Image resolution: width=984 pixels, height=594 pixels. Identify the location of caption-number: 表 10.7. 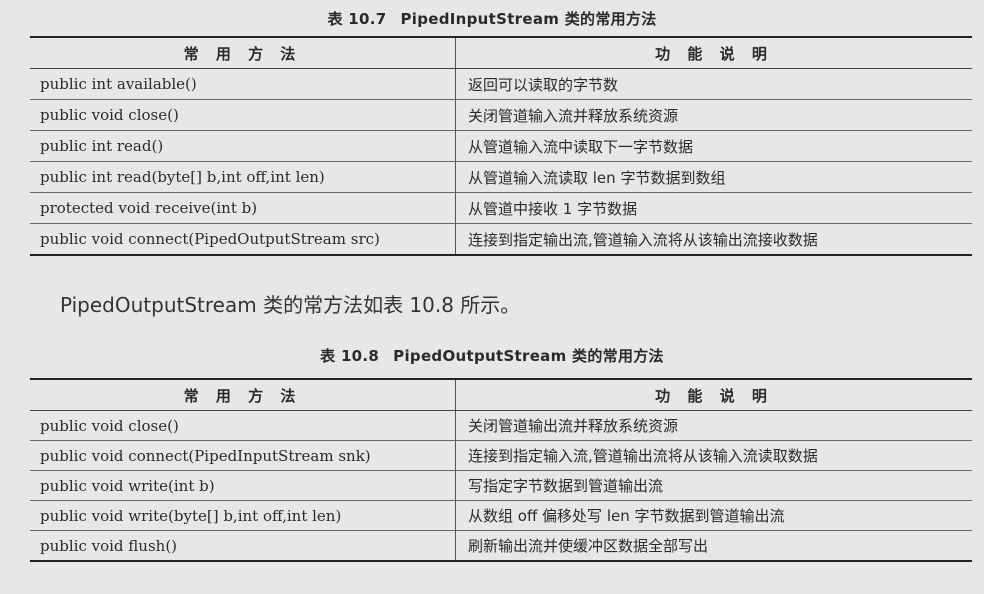
(357, 19).